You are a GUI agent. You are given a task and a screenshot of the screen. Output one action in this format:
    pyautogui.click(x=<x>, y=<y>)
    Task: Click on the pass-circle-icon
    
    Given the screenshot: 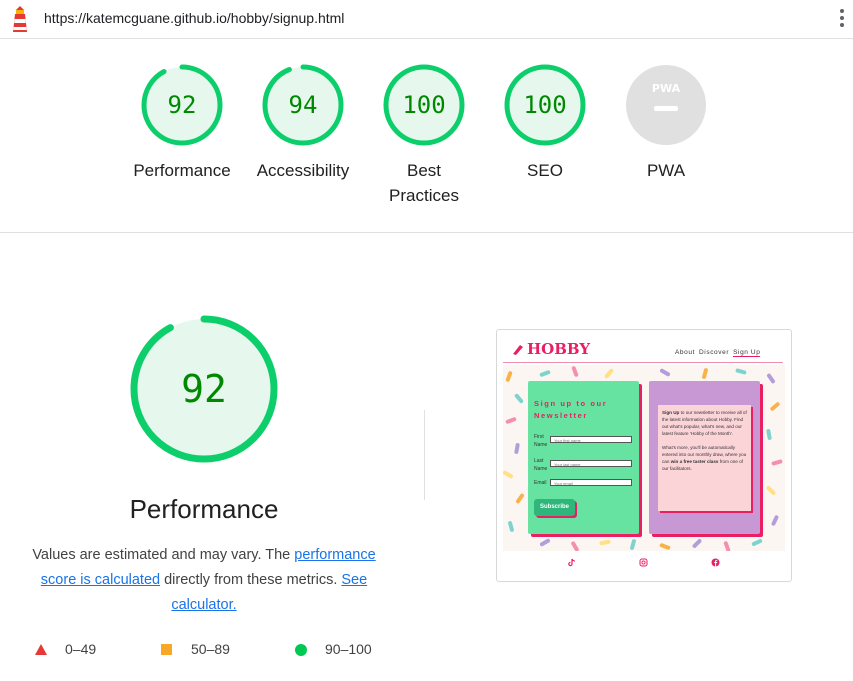 What is the action you would take?
    pyautogui.click(x=301, y=650)
    